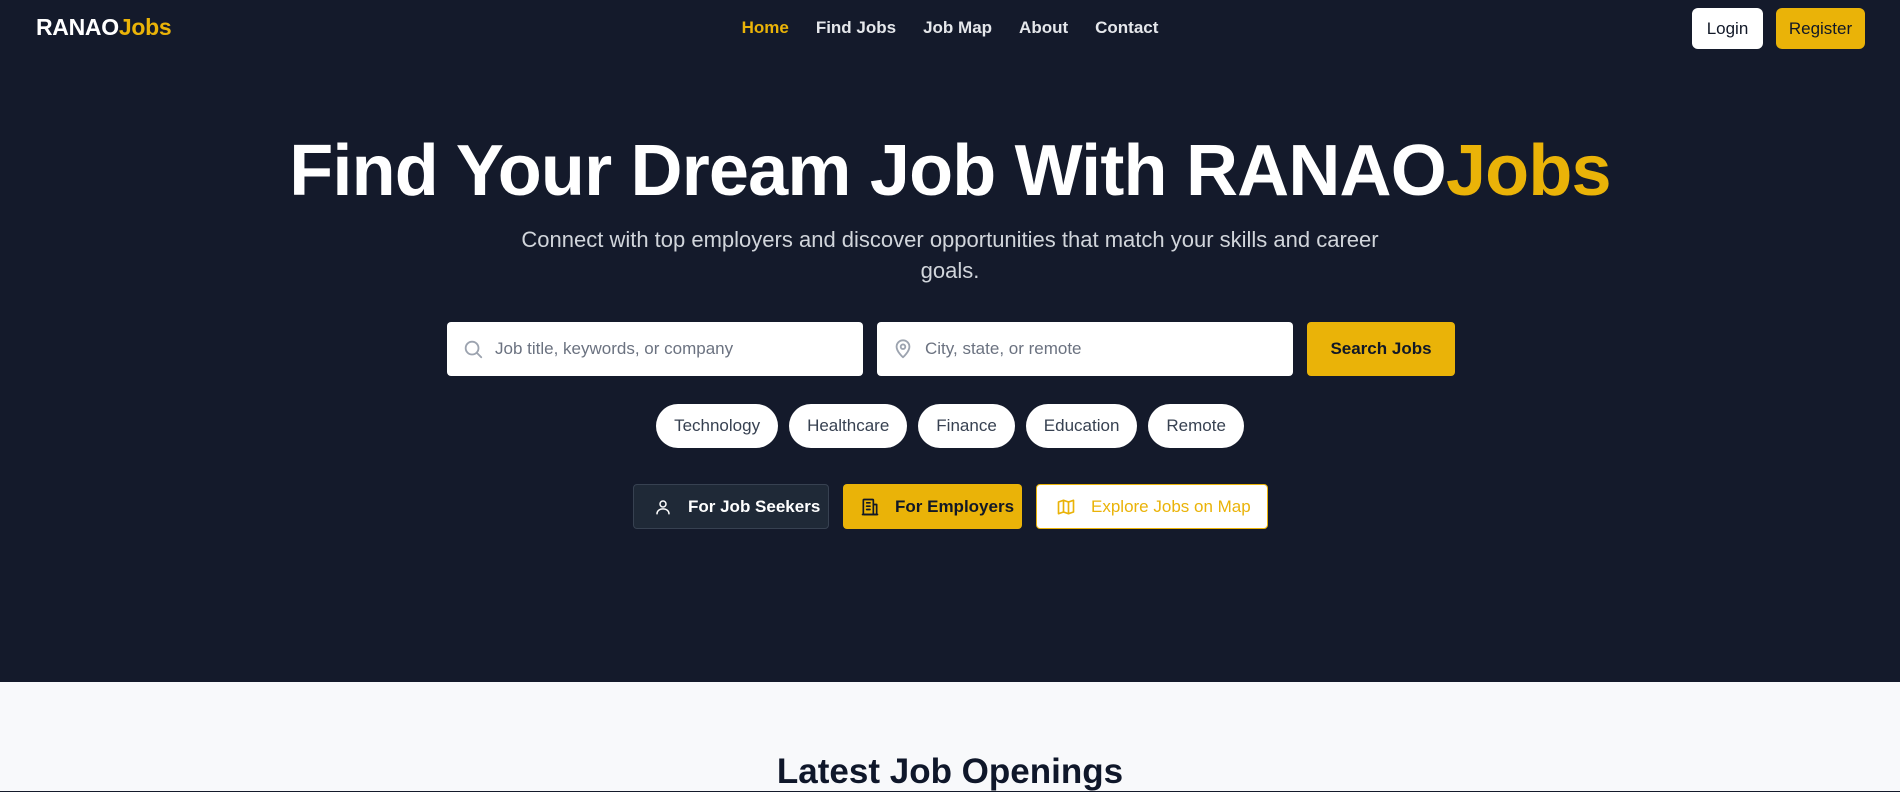 The height and width of the screenshot is (792, 1900). What do you see at coordinates (856, 28) in the screenshot?
I see `nav-link-find-jobs: Find Jobs` at bounding box center [856, 28].